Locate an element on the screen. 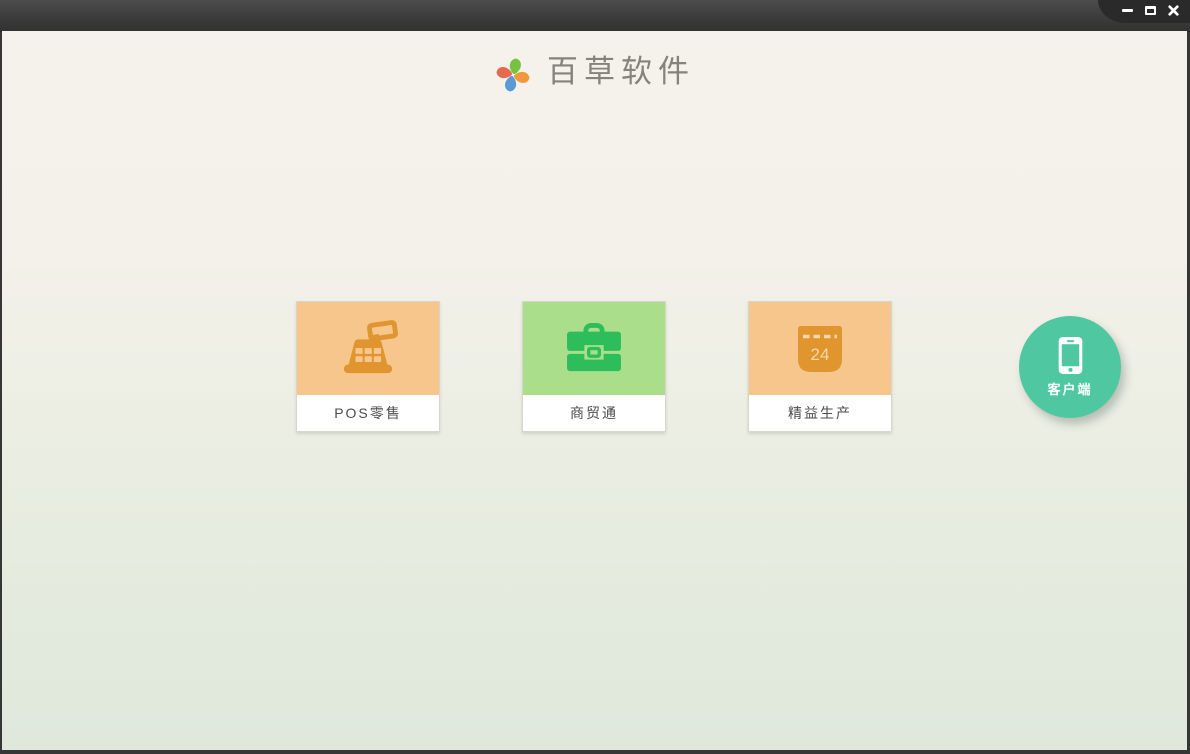 The height and width of the screenshot is (754, 1190). product-card-lean: 24 精益生产 is located at coordinates (820, 366).